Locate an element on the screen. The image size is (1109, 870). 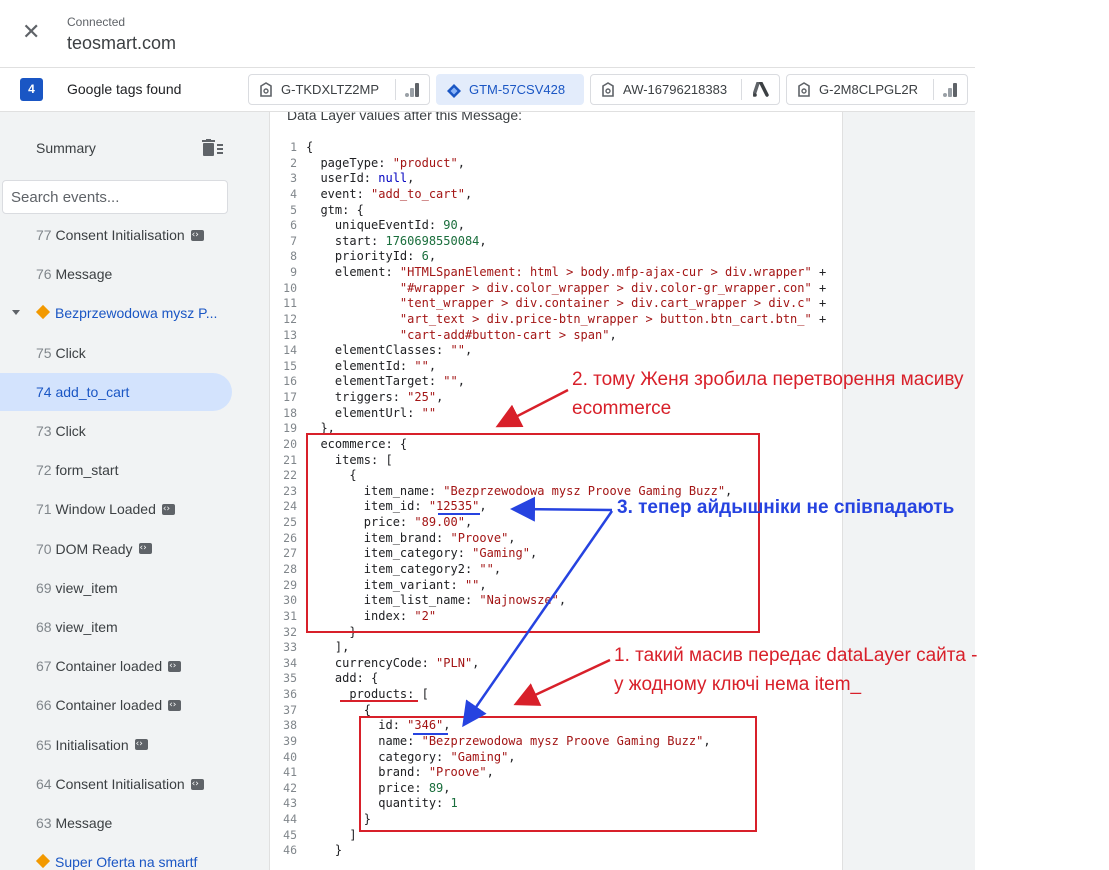
clear-events-icon is located at coordinates (213, 148).